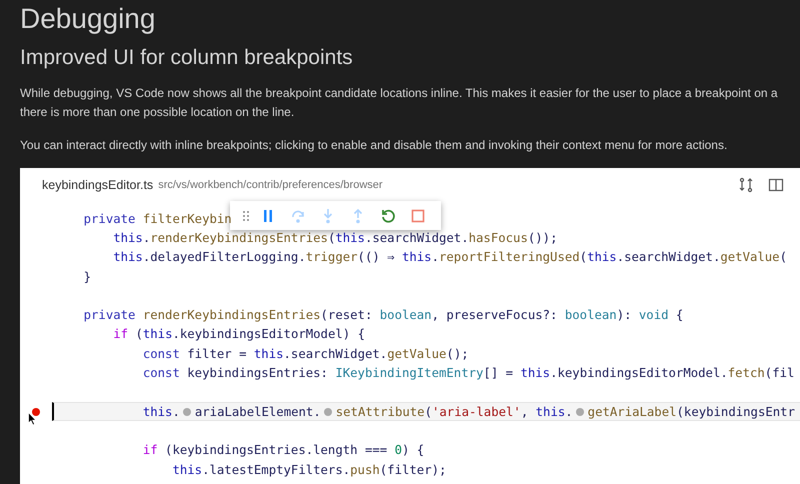 Image resolution: width=800 pixels, height=484 pixels. I want to click on section-heading: Improved UI for column breakpoints, so click(187, 58).